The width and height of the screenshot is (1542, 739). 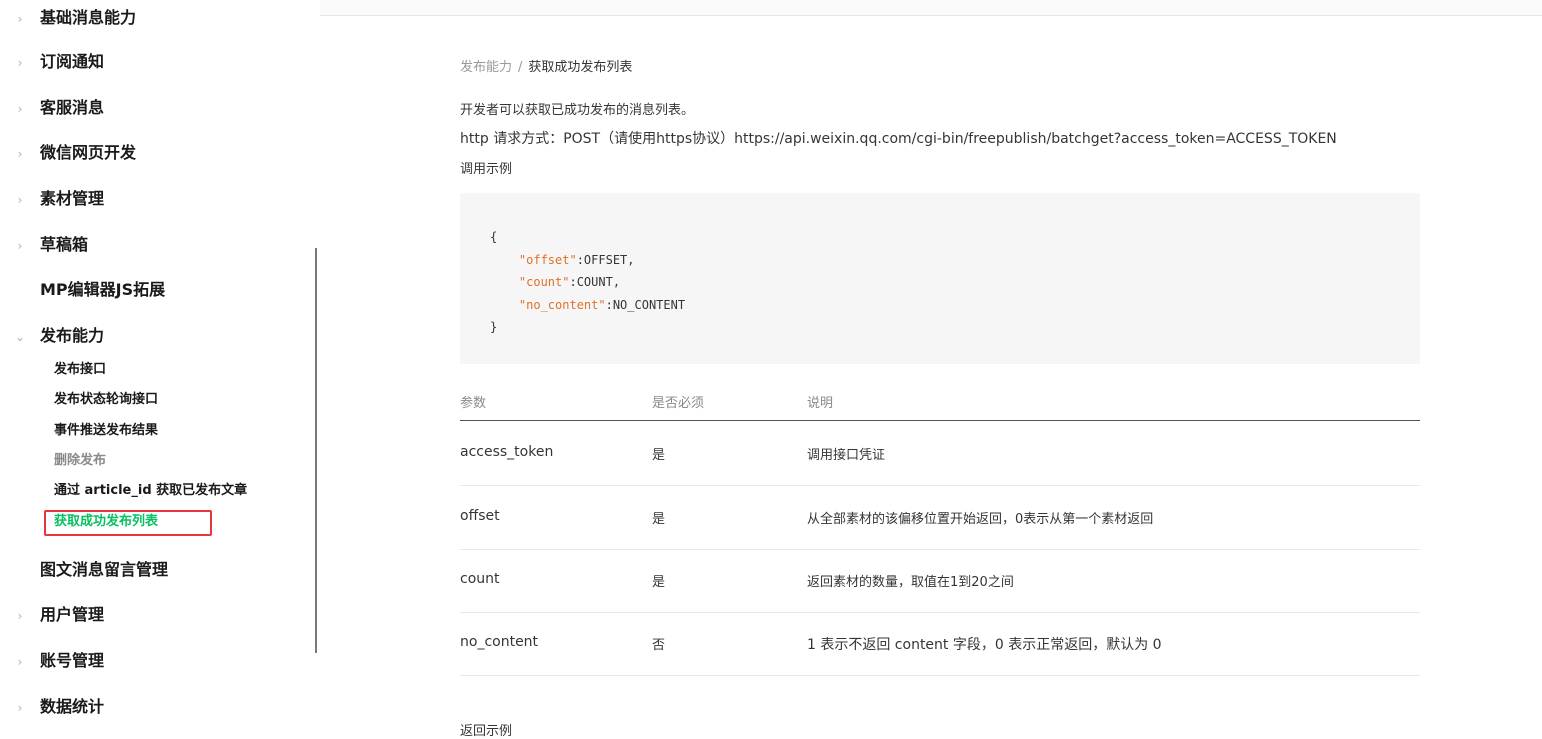 What do you see at coordinates (678, 403) in the screenshot?
I see `table-header-required: 是否必须` at bounding box center [678, 403].